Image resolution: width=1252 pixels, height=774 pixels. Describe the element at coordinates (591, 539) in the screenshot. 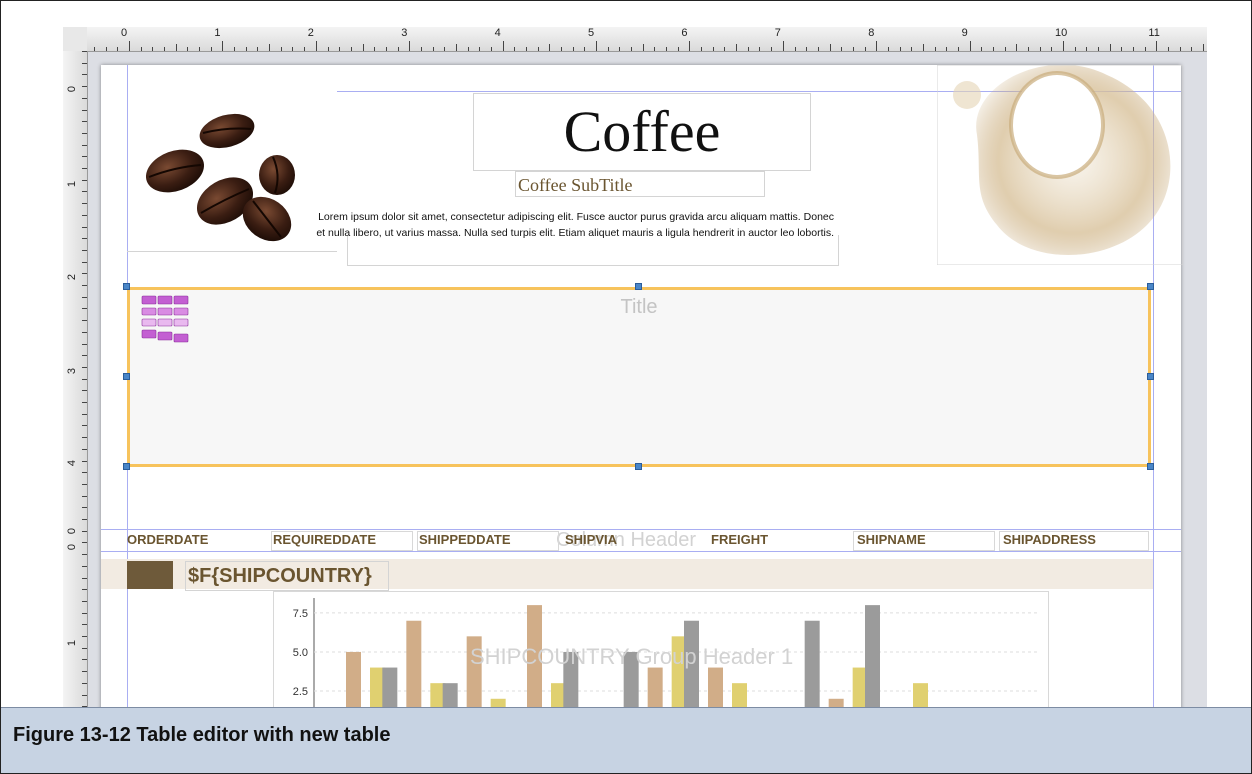

I see `column-header-shipvia: SHIPVIA` at that location.